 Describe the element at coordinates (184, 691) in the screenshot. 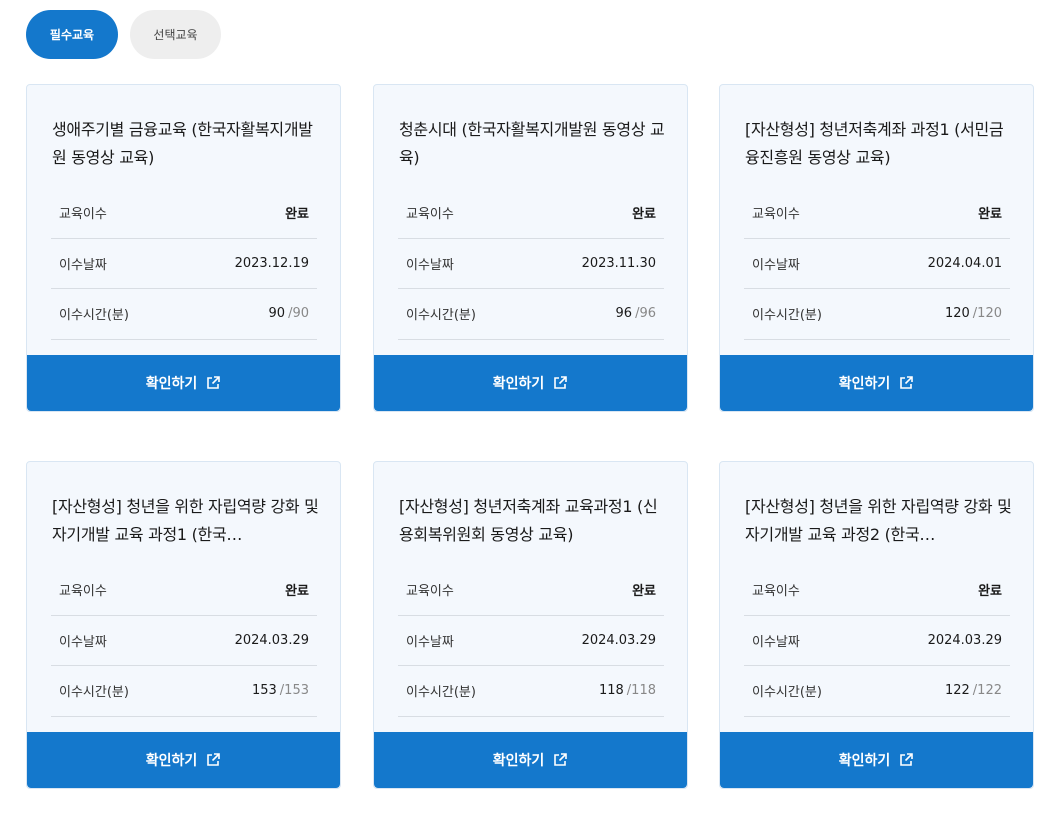

I see `time-row: 이수시간(분) 153/153` at that location.